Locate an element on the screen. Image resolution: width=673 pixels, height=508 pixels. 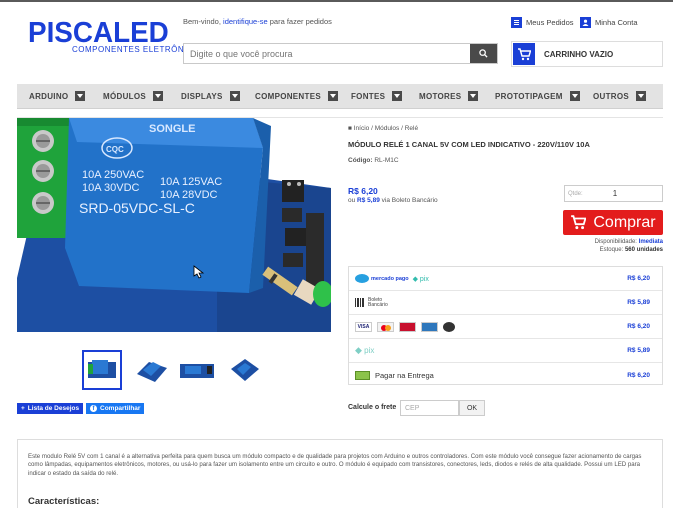
mastercard-icon is located at coordinates (385, 326).